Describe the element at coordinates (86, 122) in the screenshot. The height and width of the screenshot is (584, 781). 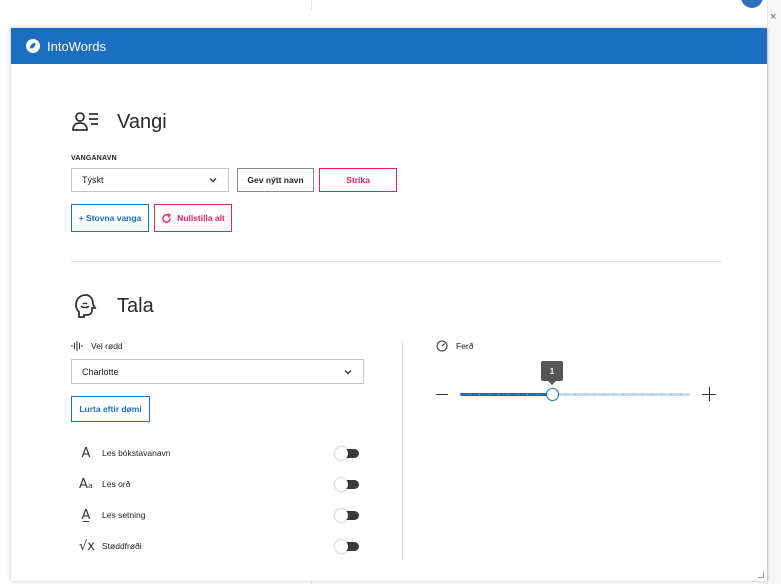
I see `profile-list-icon` at that location.